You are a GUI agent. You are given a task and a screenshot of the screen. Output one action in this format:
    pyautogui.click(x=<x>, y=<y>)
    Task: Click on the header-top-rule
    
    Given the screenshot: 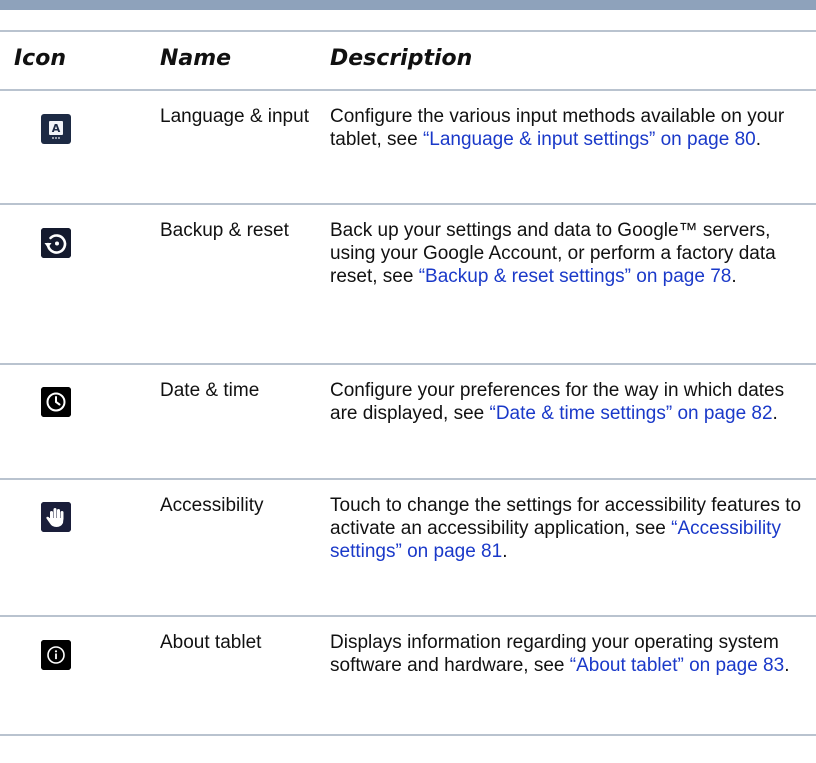 What is the action you would take?
    pyautogui.click(x=408, y=31)
    